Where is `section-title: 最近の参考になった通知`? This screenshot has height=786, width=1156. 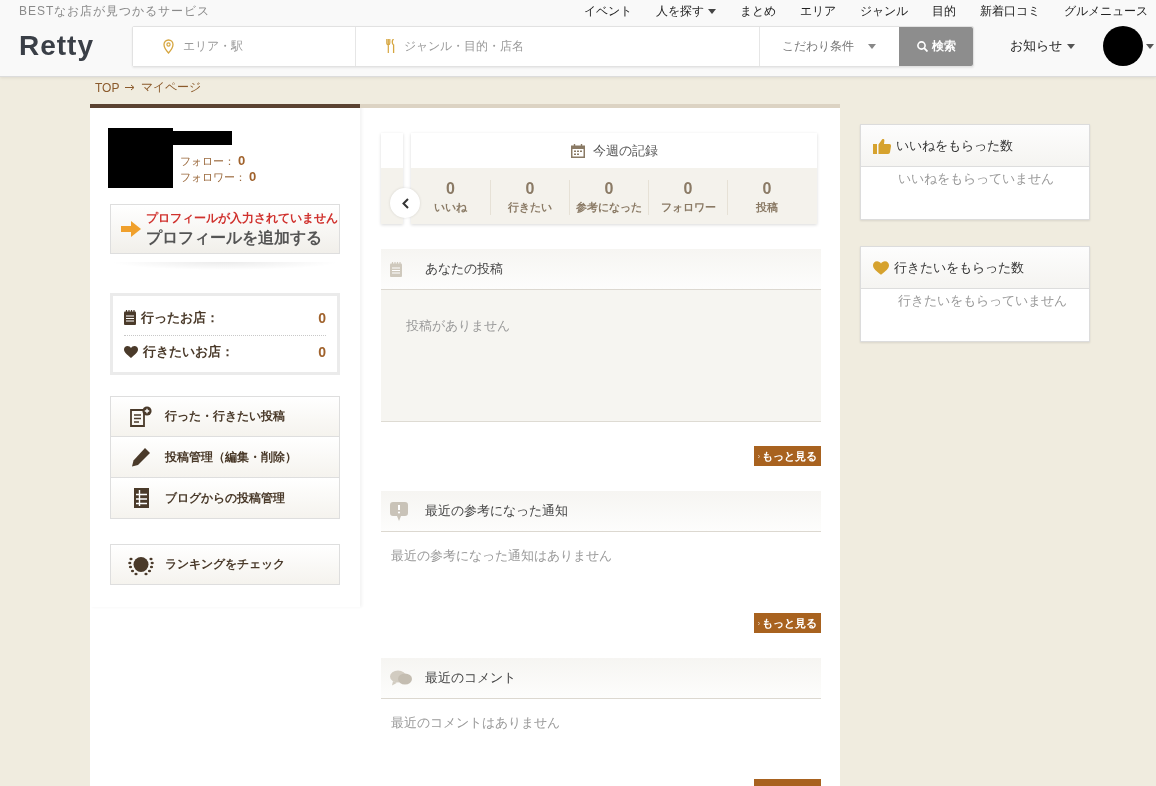
section-title: 最近の参考になった通知 is located at coordinates (496, 511).